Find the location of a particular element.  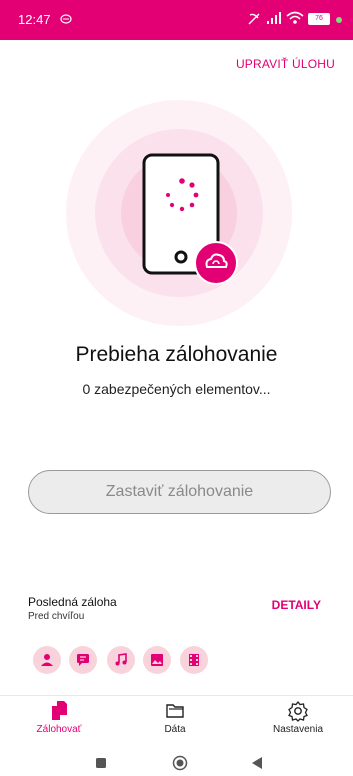

nav-item-settings: Nastavenia is located at coordinates (298, 717).